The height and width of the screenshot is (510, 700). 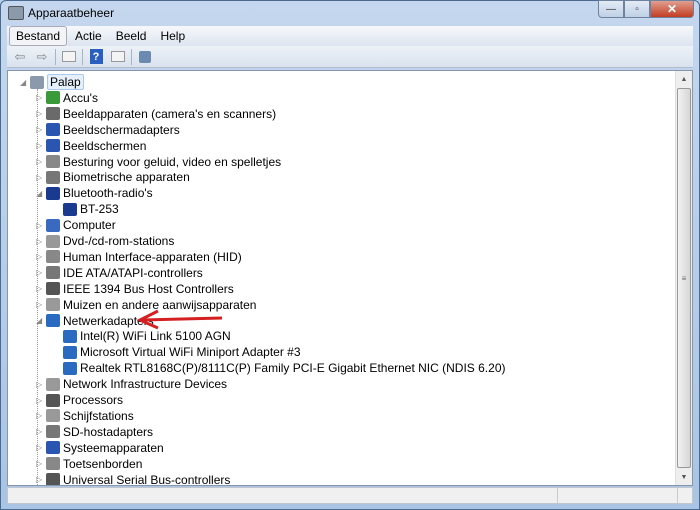 What do you see at coordinates (89, 464) in the screenshot?
I see `tree-category: ▷ Toetsenborden` at bounding box center [89, 464].